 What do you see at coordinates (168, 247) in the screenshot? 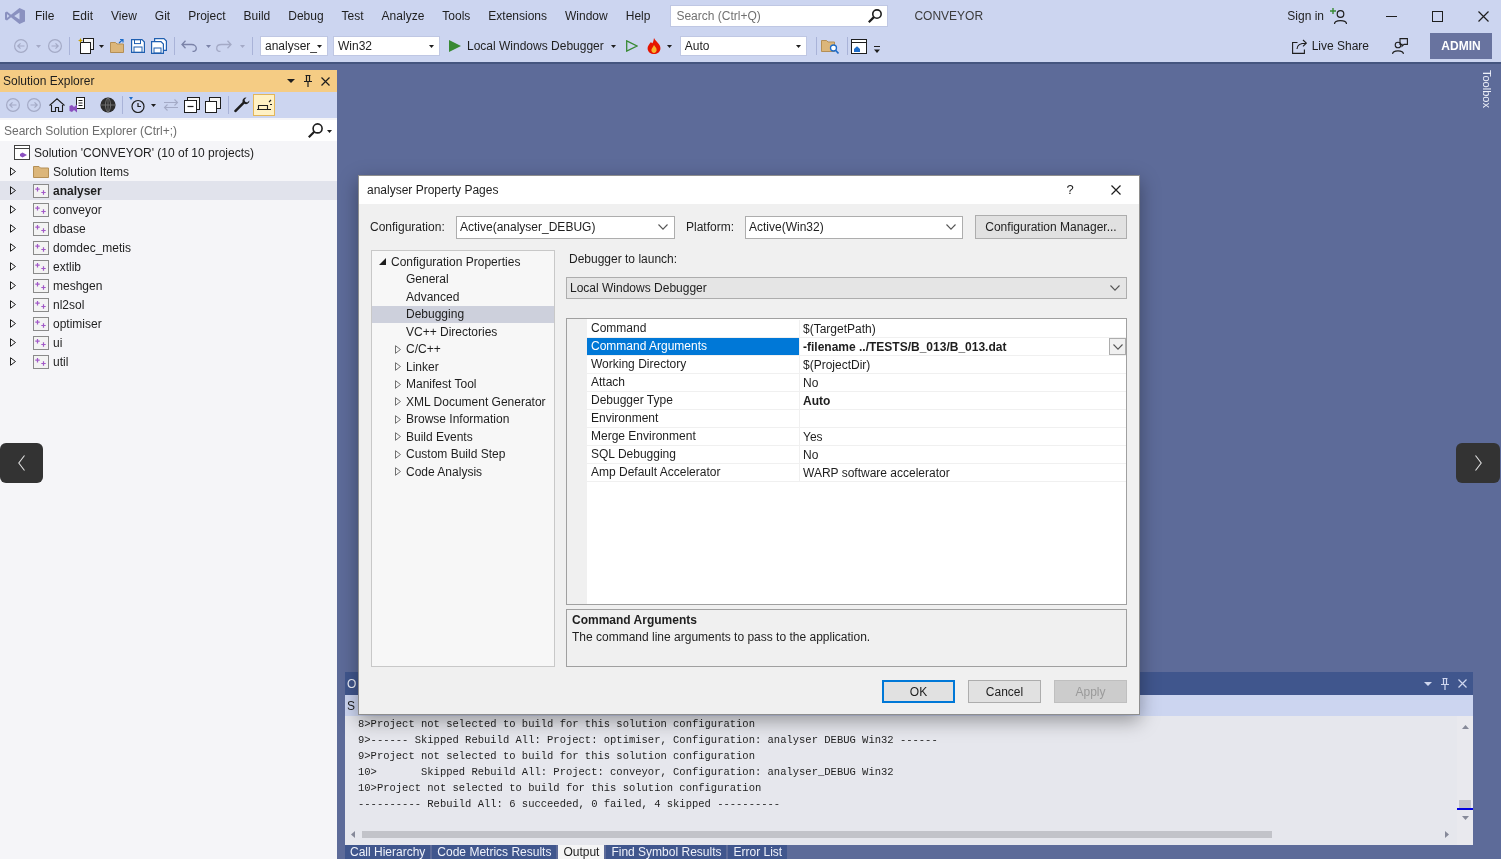
I see `tree-item: domdec_metis` at bounding box center [168, 247].